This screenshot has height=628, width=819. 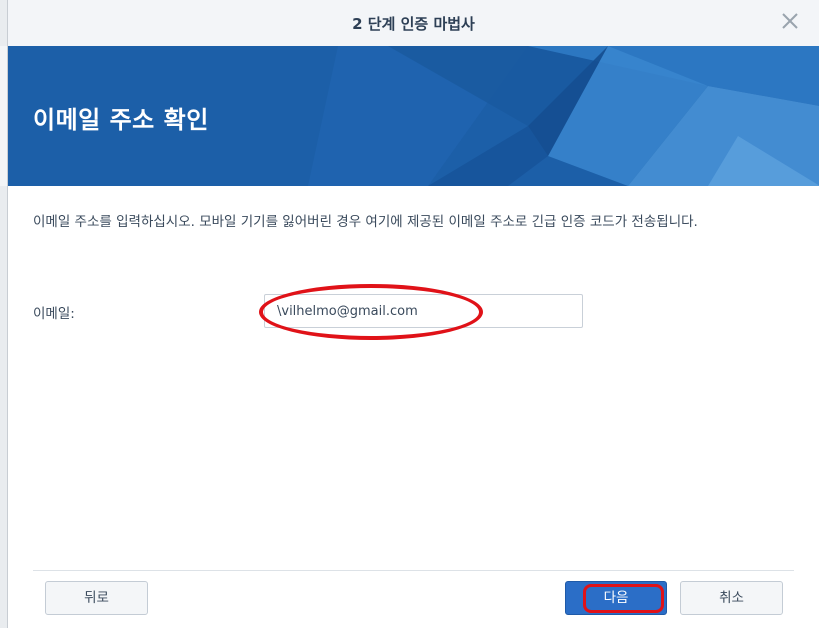 I want to click on email-label: 이메일:, so click(x=54, y=314).